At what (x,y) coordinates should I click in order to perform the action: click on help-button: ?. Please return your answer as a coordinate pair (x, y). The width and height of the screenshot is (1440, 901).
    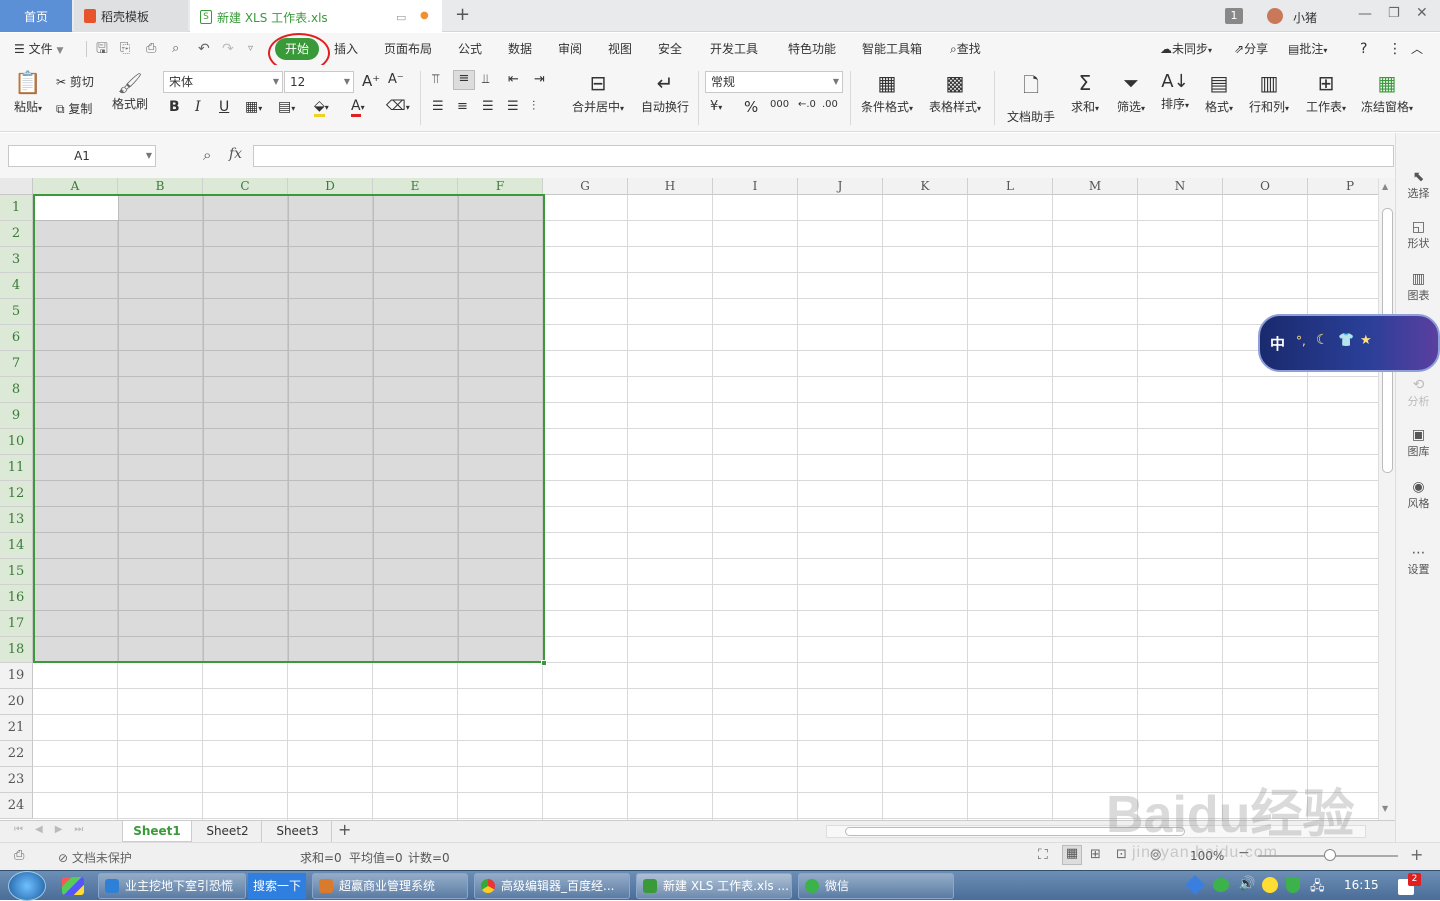
    Looking at the image, I should click on (1363, 49).